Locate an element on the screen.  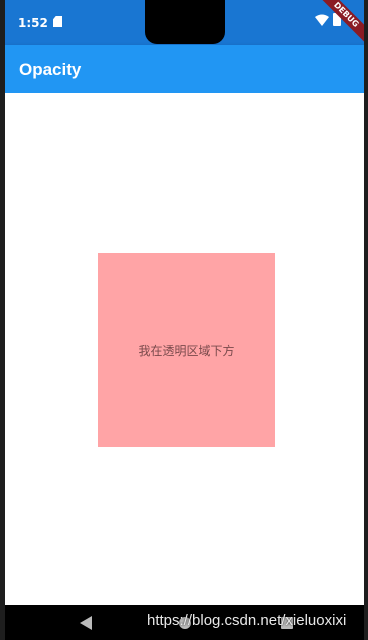
app-bar-title: Opacity is located at coordinates (50, 69).